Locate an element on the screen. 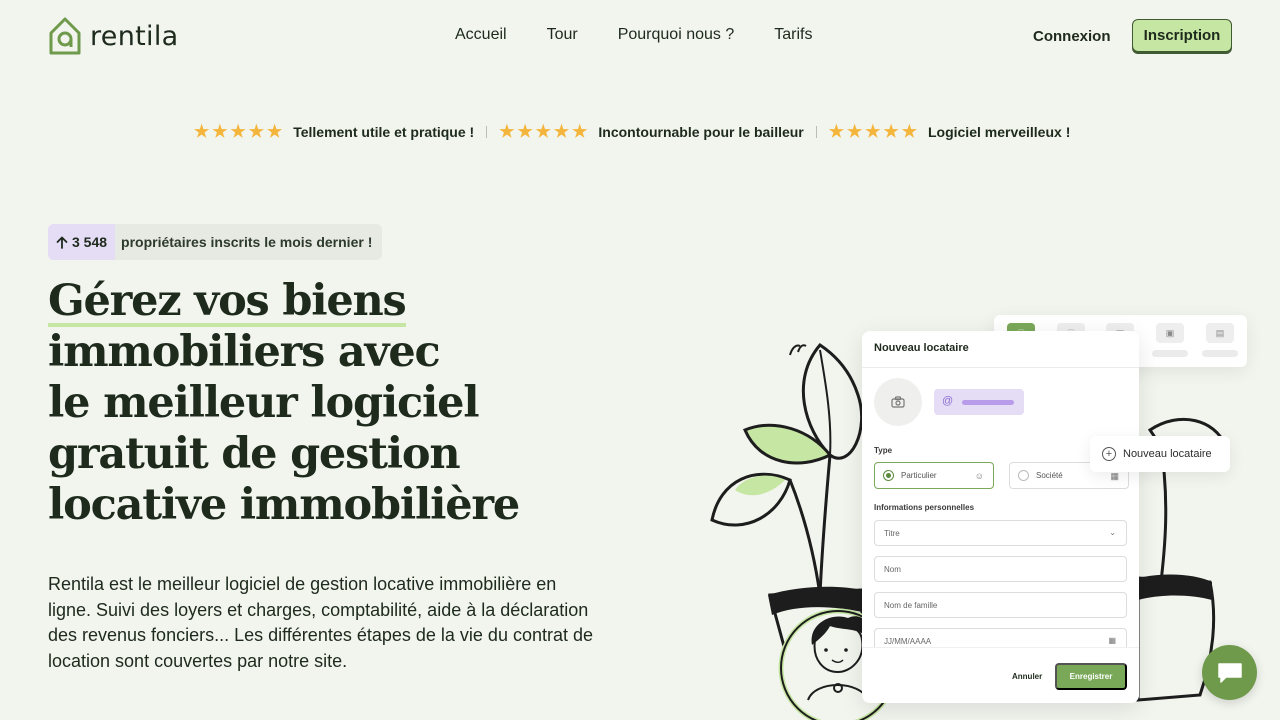  section-label: Informations personnelles is located at coordinates (924, 507).